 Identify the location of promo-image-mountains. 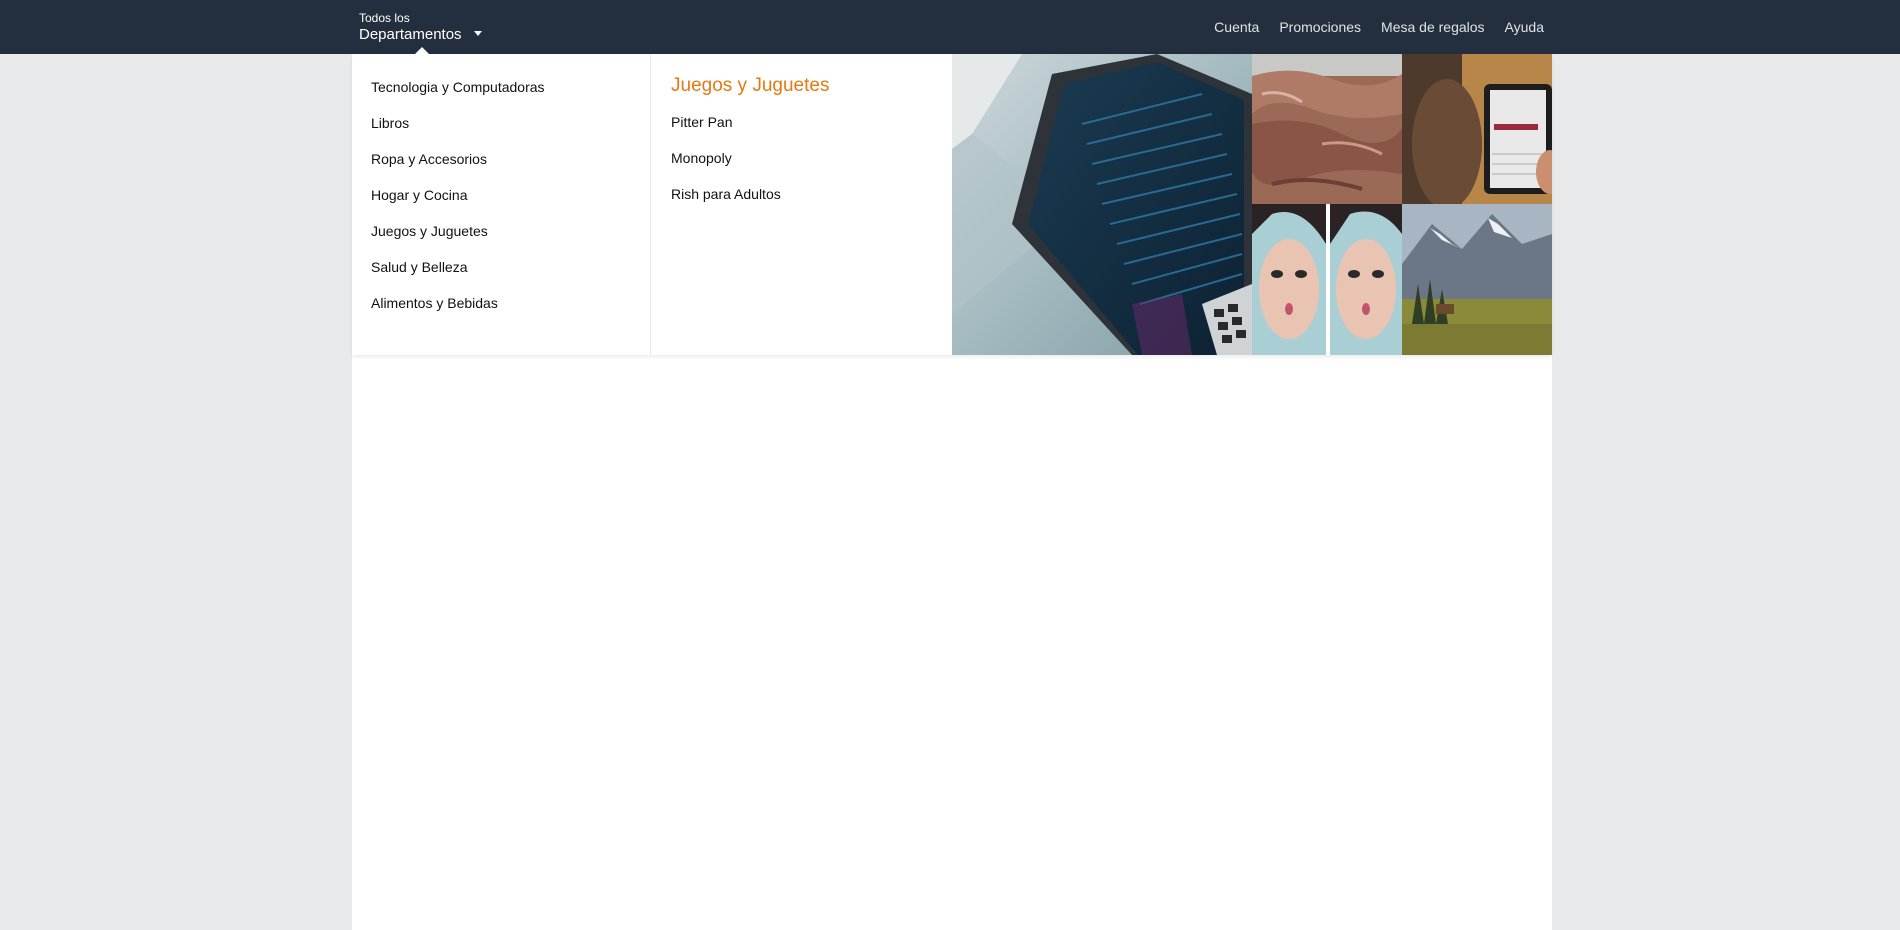
(1477, 279).